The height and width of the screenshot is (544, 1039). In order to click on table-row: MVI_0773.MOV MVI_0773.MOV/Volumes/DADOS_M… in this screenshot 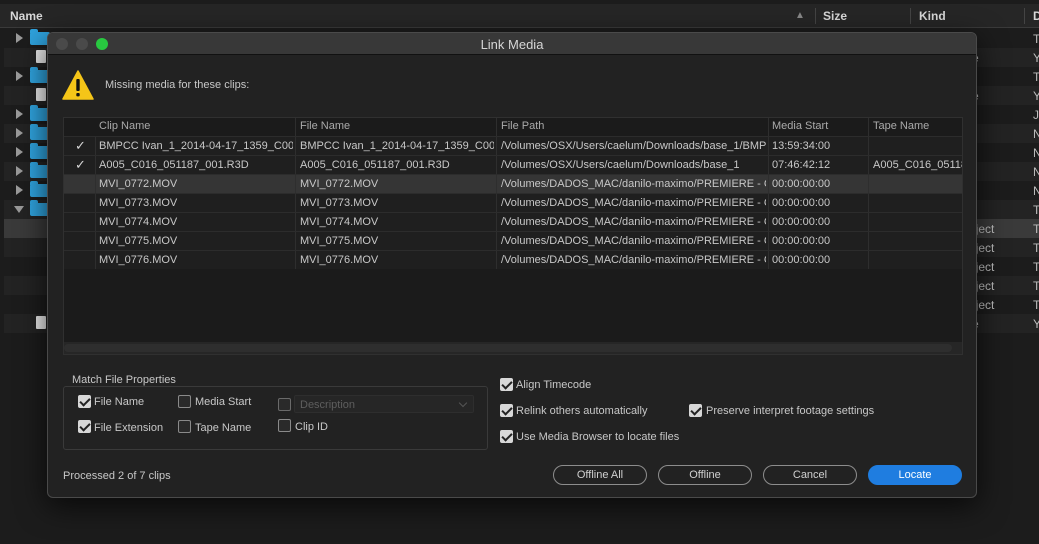, I will do `click(513, 202)`.